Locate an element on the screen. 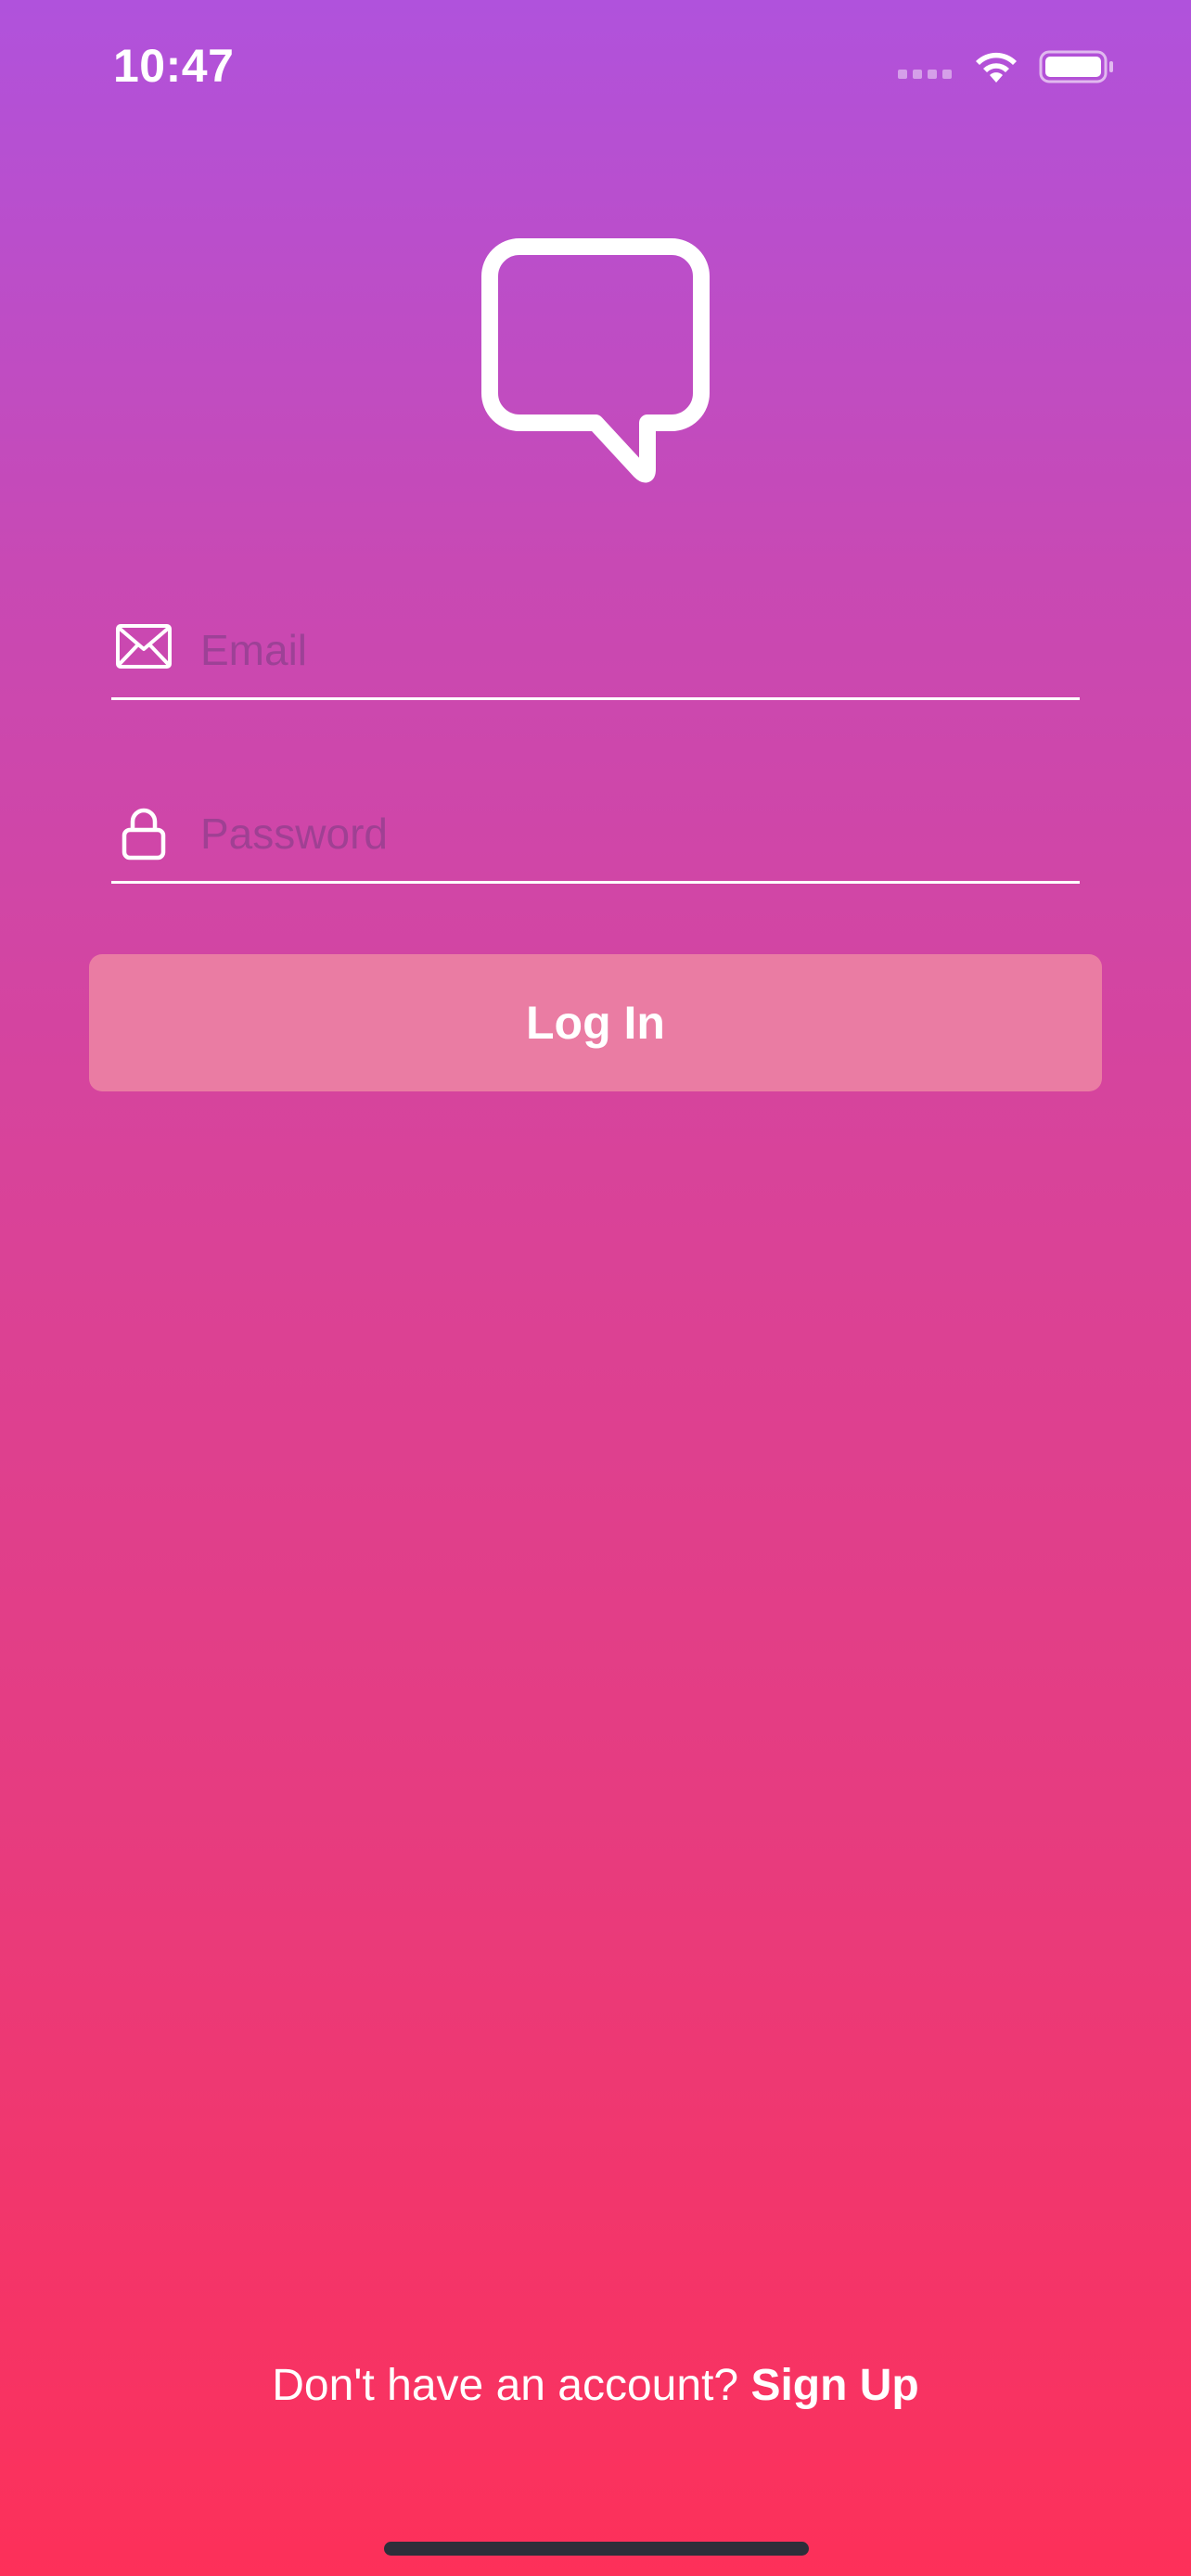  signup-row: Don't have an account? Sign Up is located at coordinates (595, 2385).